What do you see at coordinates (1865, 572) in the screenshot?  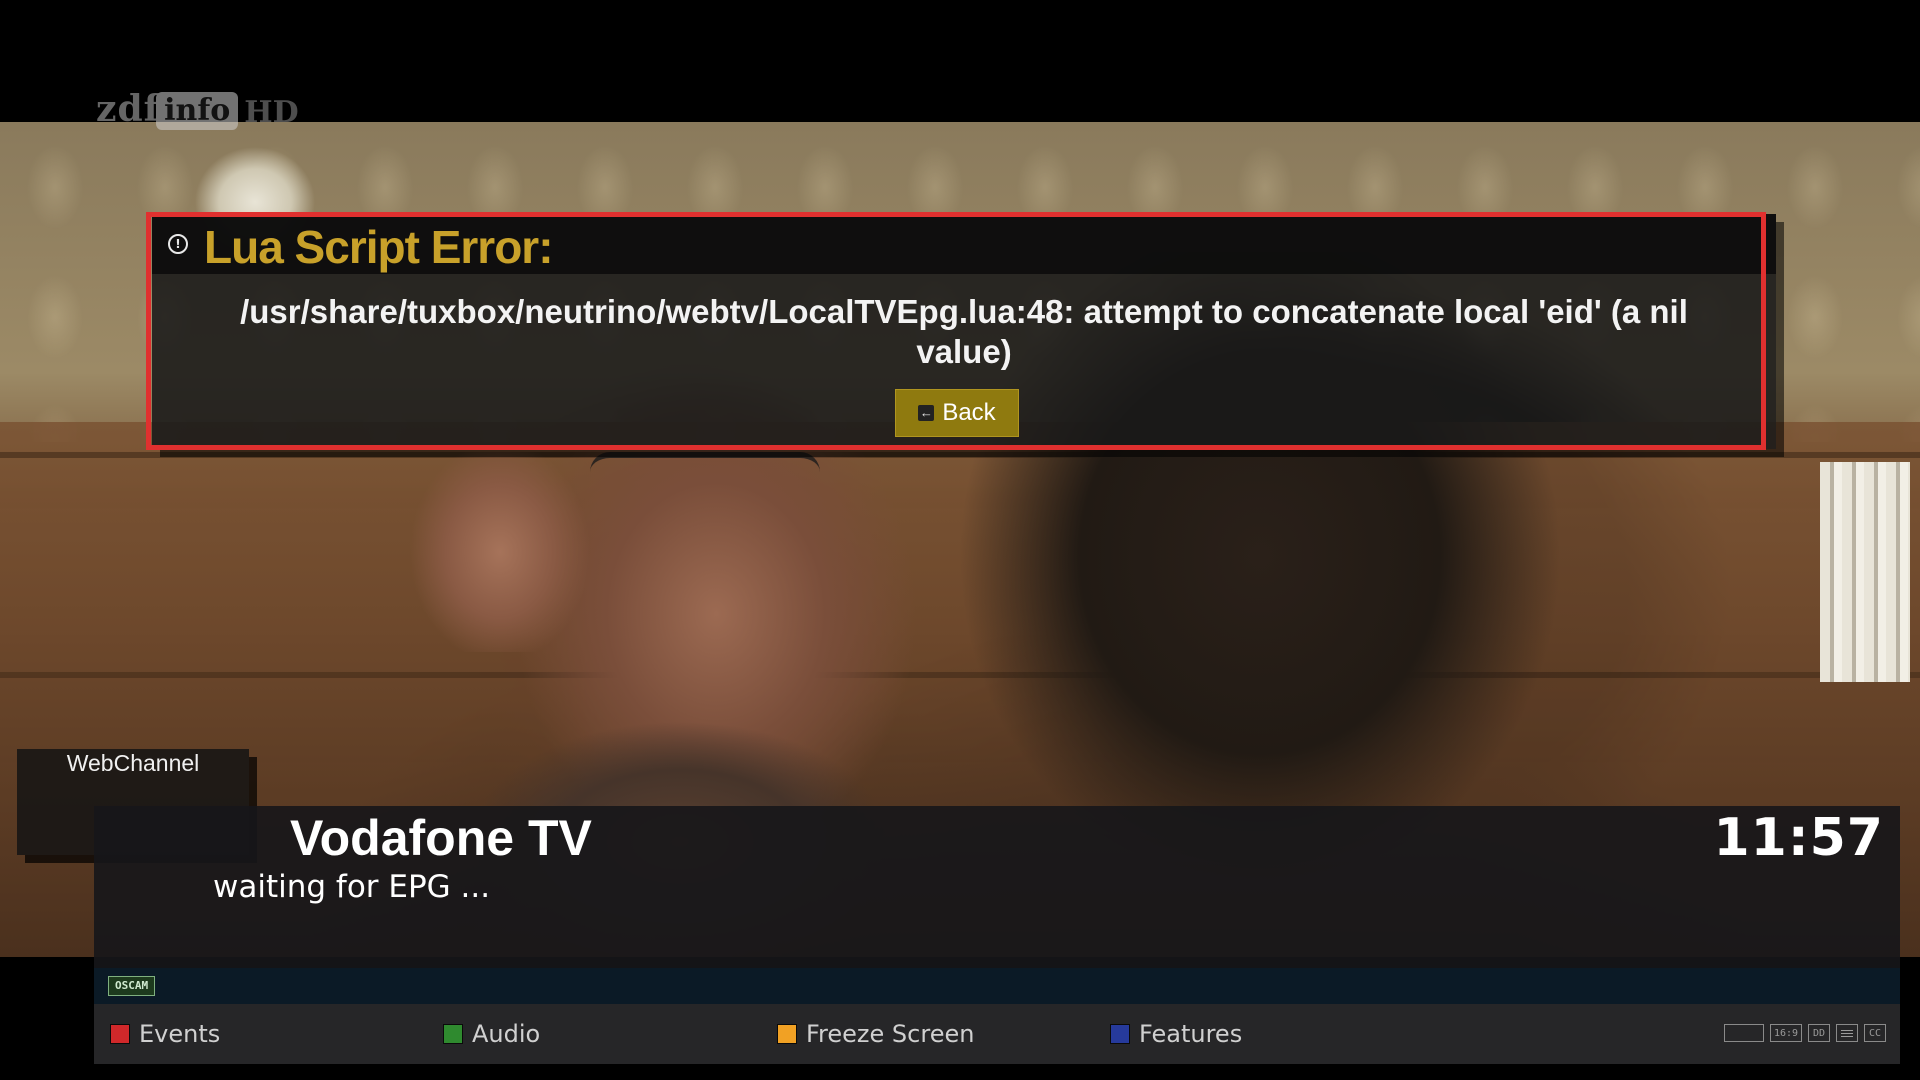 I see `bookshelf` at bounding box center [1865, 572].